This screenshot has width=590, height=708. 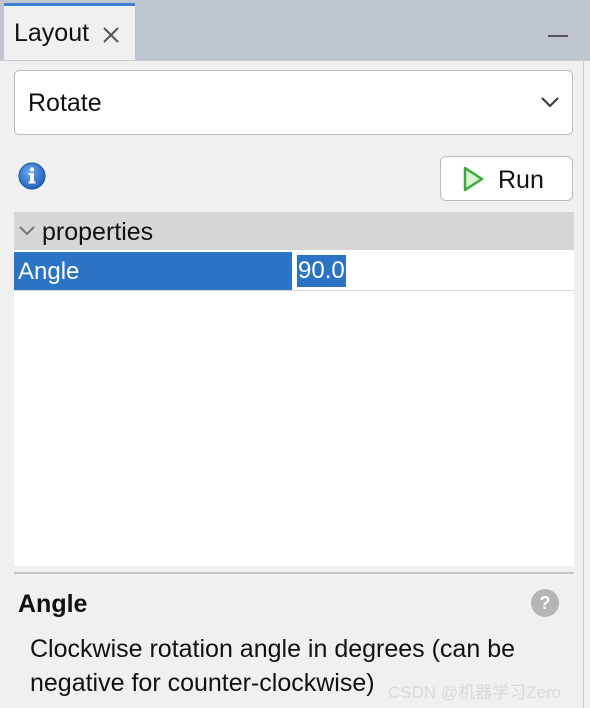 What do you see at coordinates (295, 30) in the screenshot?
I see `tab-bar: Layout` at bounding box center [295, 30].